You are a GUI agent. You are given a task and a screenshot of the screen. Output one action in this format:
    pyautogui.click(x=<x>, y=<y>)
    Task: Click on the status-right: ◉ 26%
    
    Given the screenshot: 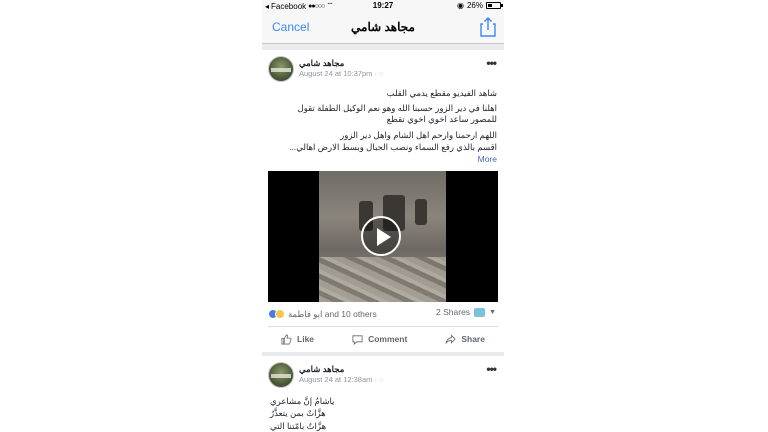 What is the action you would take?
    pyautogui.click(x=480, y=5)
    